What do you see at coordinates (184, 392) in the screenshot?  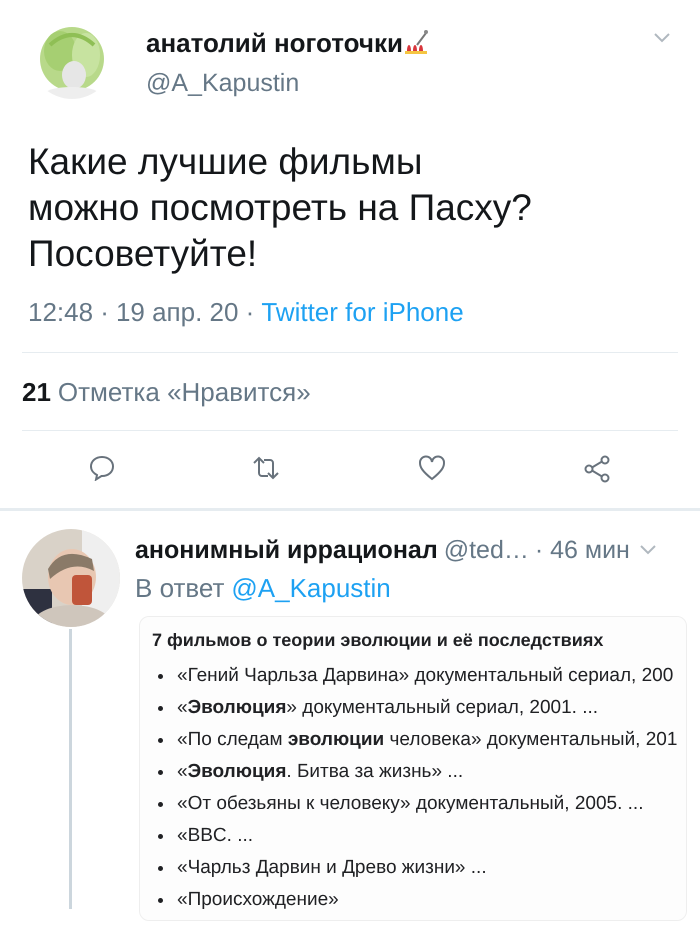 I see `likes-label: Отметка «Нравится»` at bounding box center [184, 392].